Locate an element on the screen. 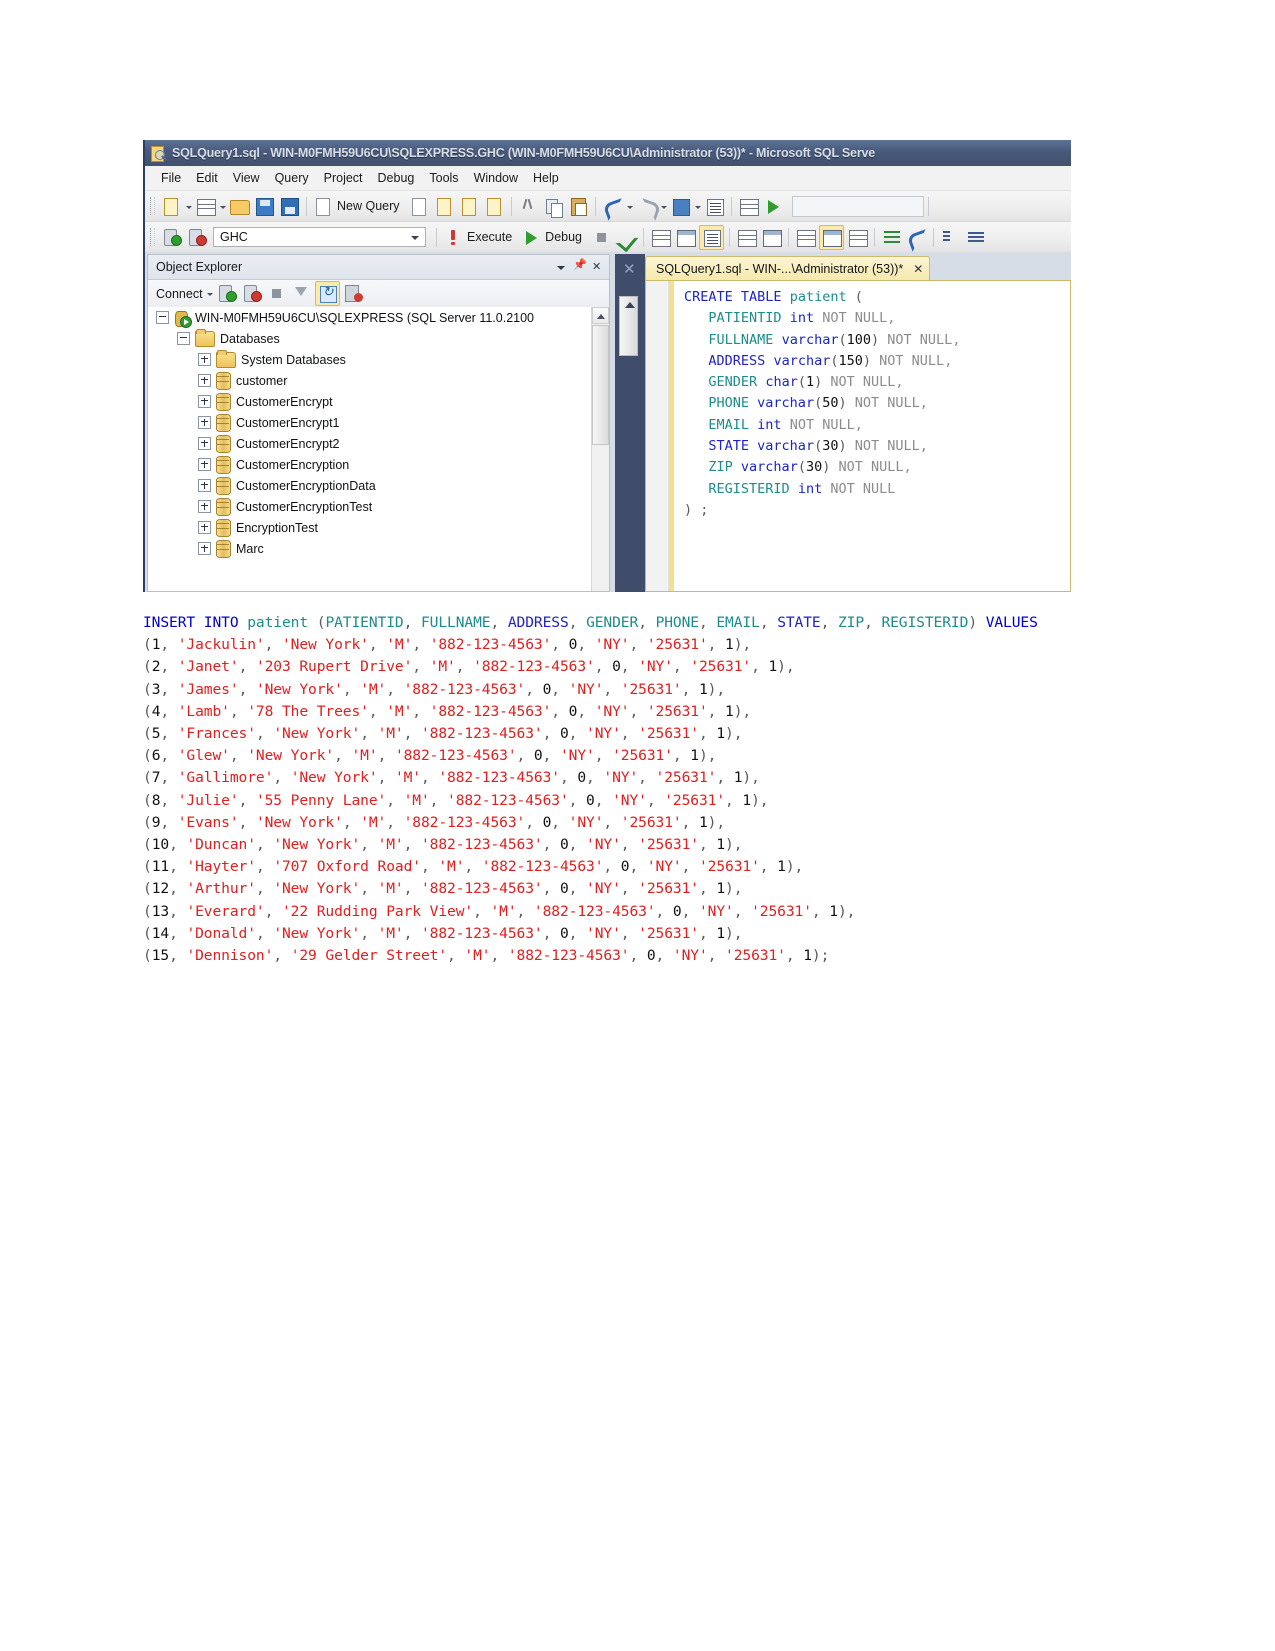  connect-object-explorer-icon is located at coordinates (226, 293).